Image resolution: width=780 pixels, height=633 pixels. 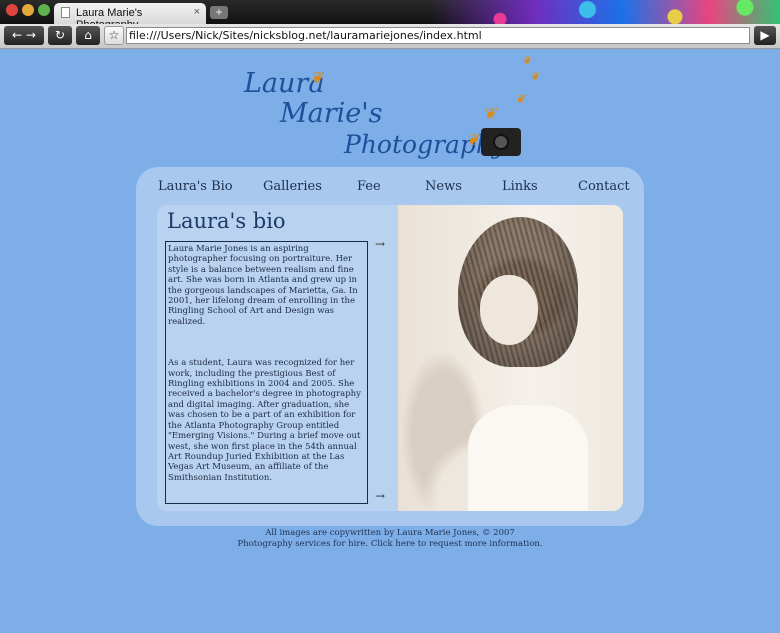 I want to click on nav-laura-bio: Laura's Bio, so click(x=195, y=186).